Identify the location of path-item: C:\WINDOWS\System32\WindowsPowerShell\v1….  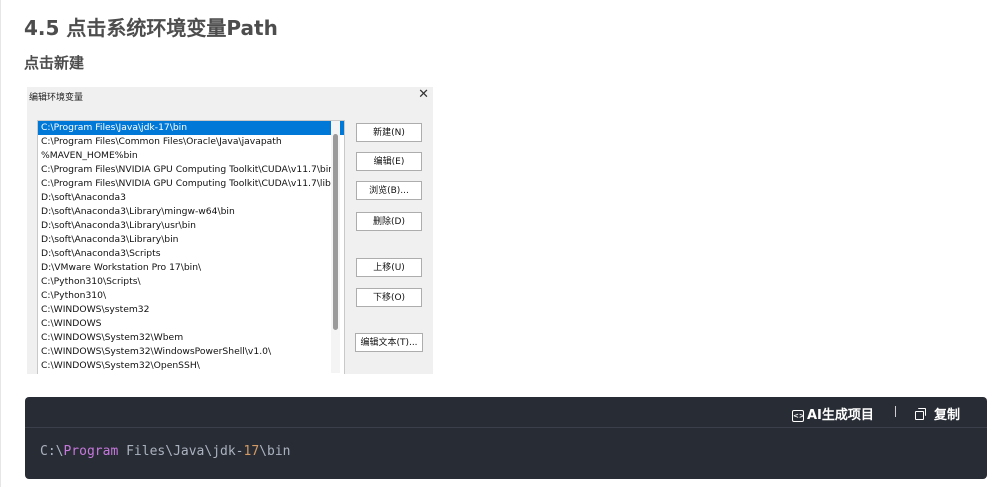
(191, 352).